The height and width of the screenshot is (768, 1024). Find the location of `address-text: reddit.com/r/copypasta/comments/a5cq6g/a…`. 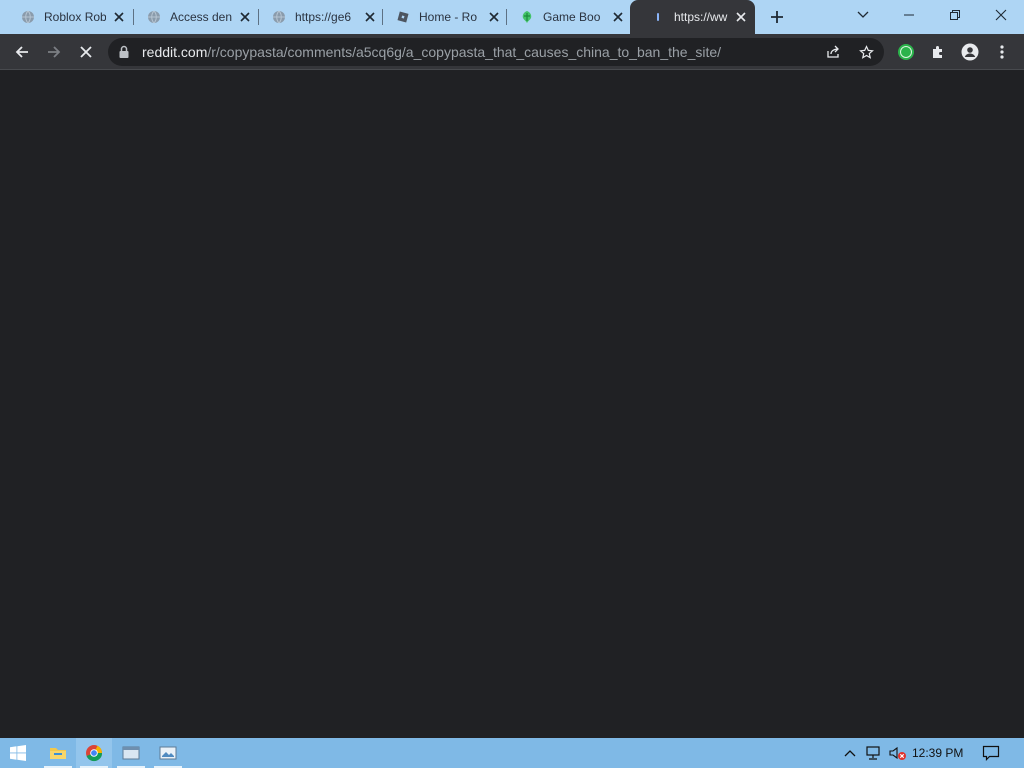

address-text: reddit.com/r/copypasta/comments/a5cq6g/a… is located at coordinates (431, 52).